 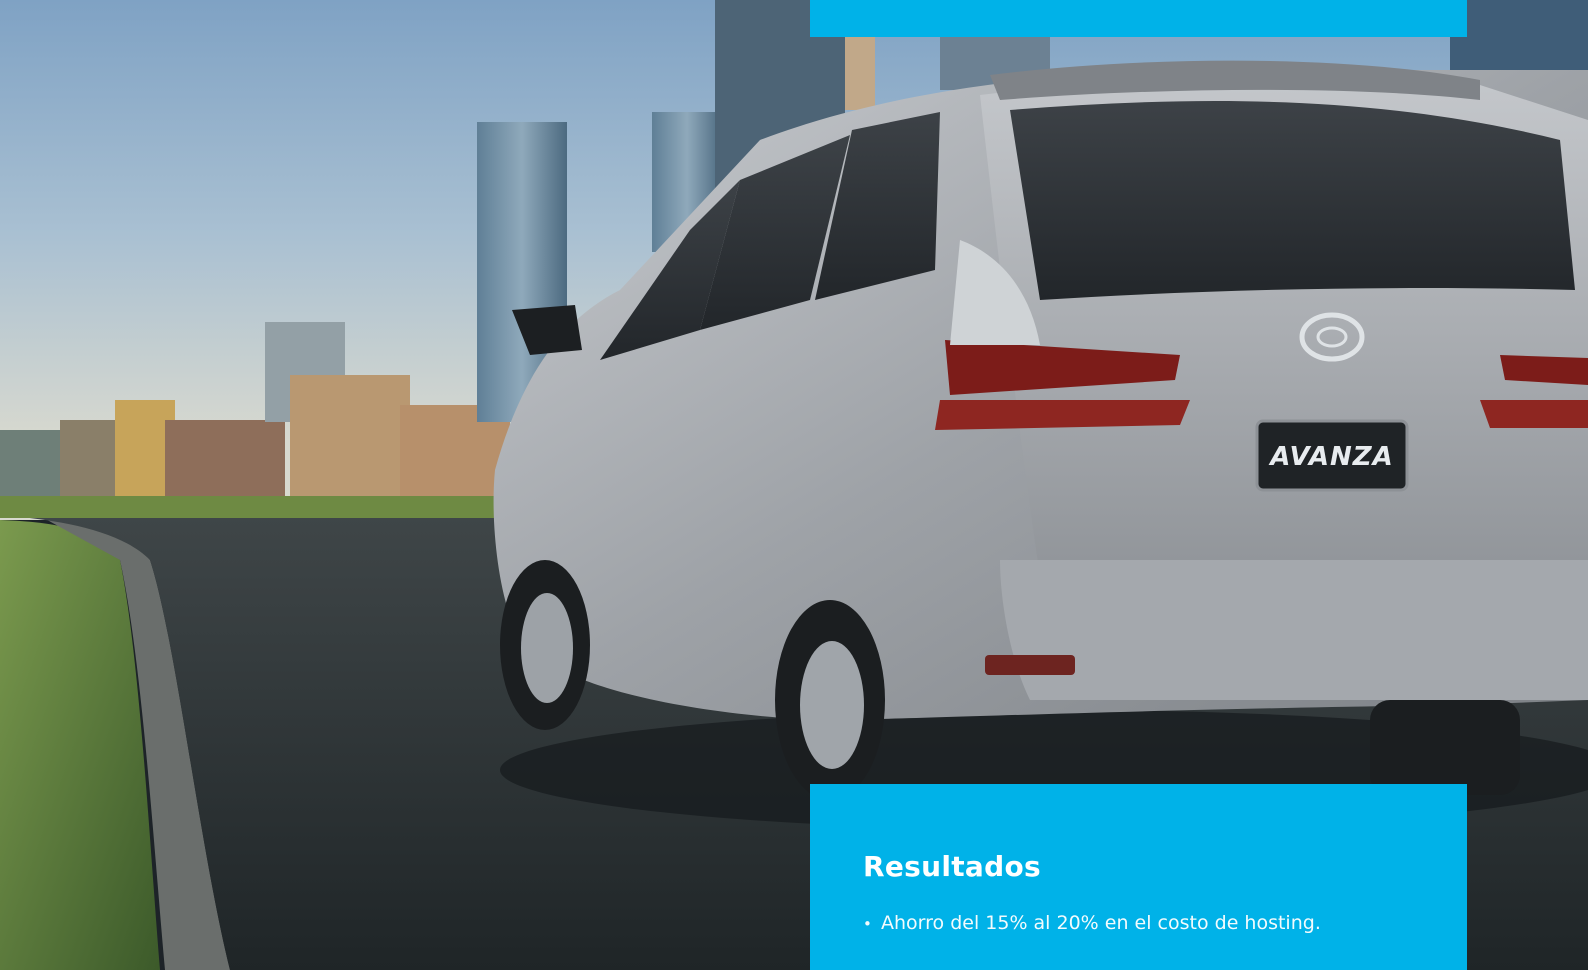 What do you see at coordinates (1138, 18) in the screenshot?
I see `top-accent-panel` at bounding box center [1138, 18].